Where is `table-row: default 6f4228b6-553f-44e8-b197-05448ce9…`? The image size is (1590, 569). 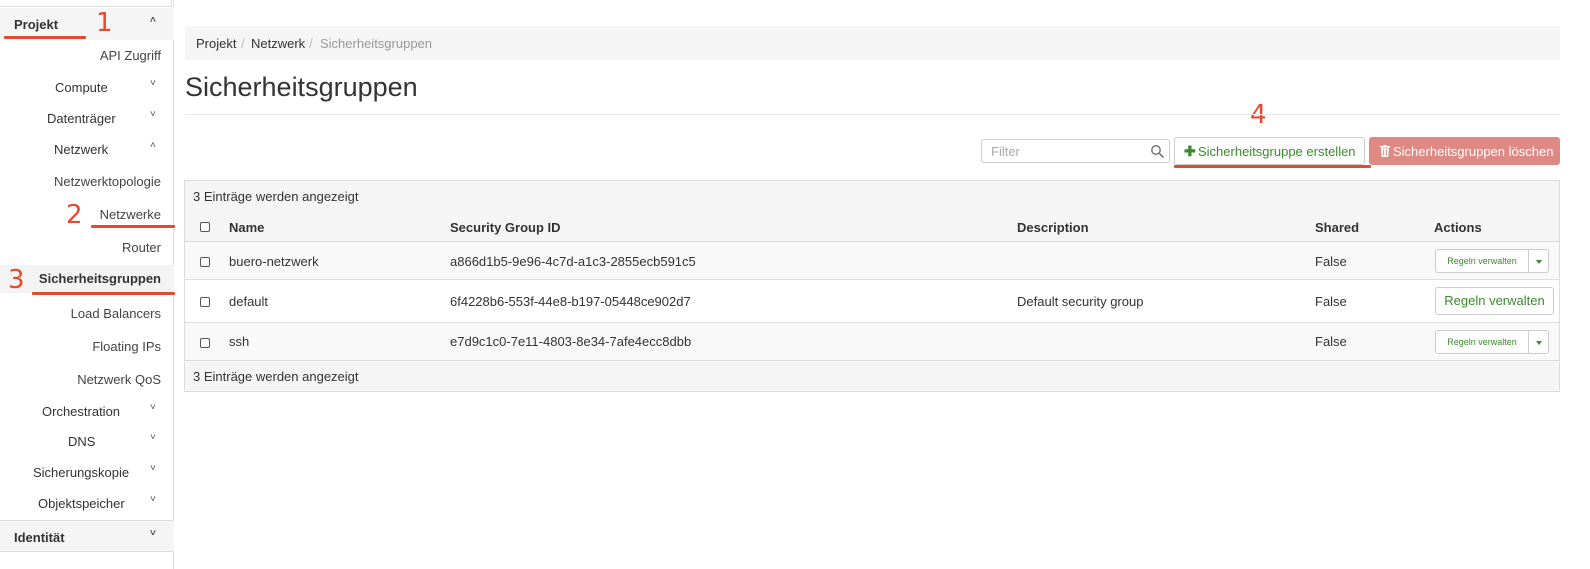 table-row: default 6f4228b6-553f-44e8-b197-05448ce9… is located at coordinates (872, 301).